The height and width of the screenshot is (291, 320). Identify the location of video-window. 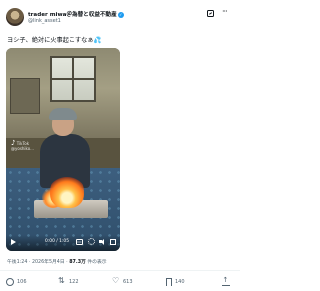
(73, 79).